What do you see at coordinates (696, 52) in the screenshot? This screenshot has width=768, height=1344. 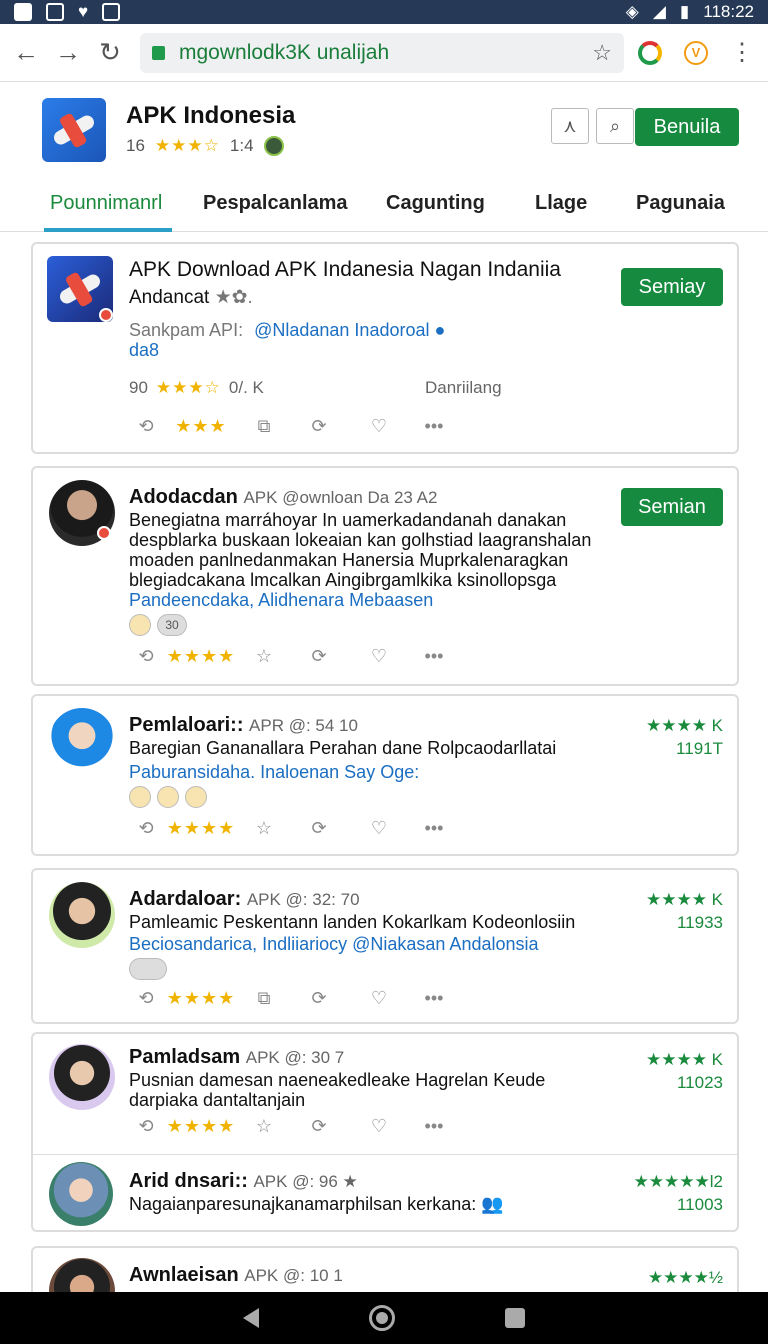 I see `vpn-extension-icon: V` at bounding box center [696, 52].